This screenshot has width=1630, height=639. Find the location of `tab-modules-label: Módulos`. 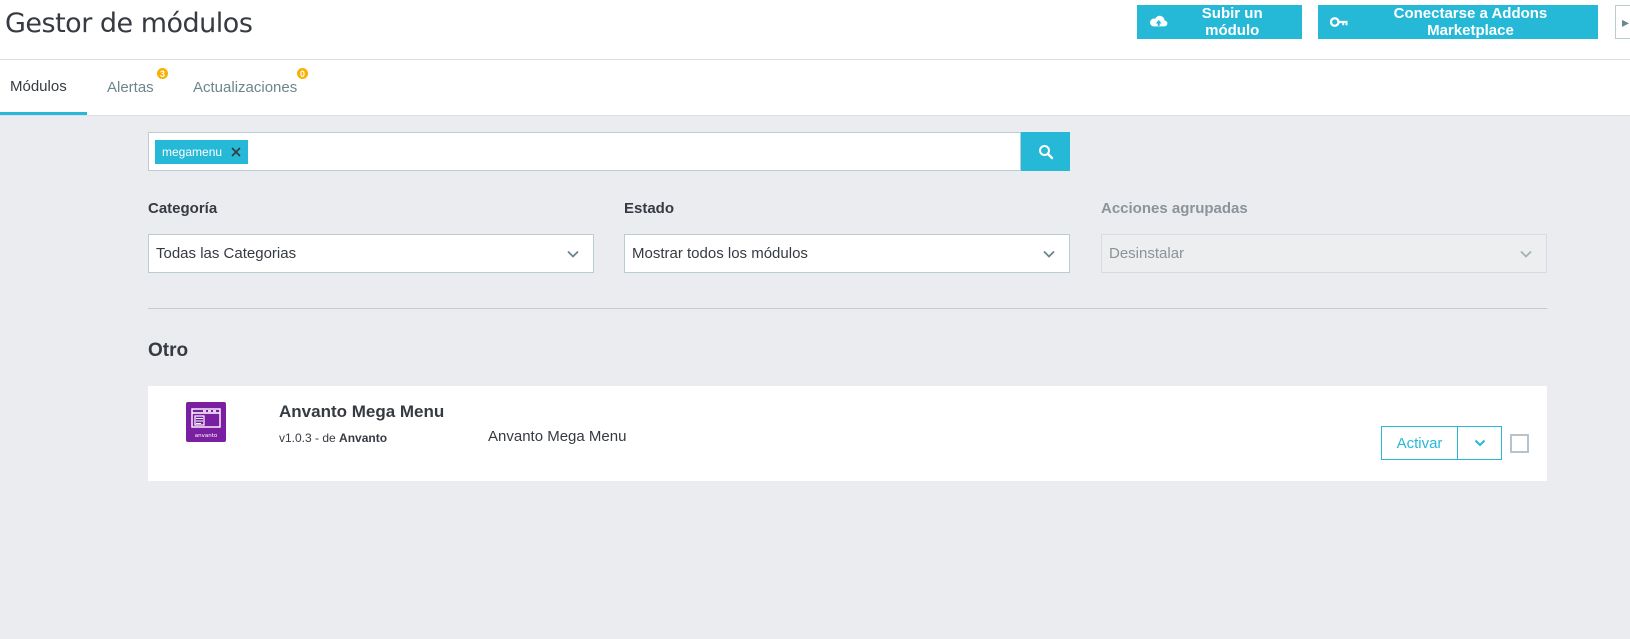

tab-modules-label: Módulos is located at coordinates (38, 86).